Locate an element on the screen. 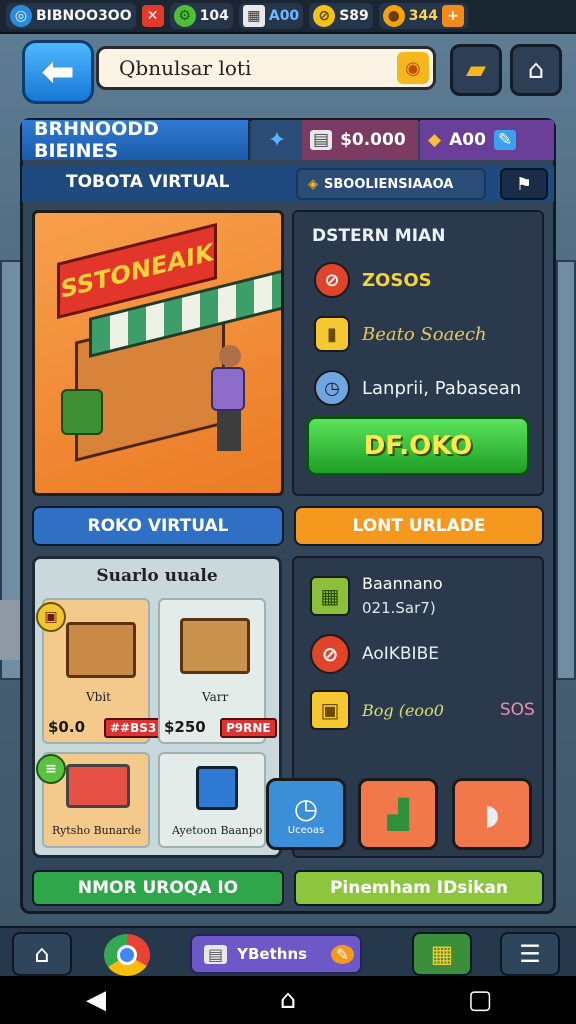 The image size is (576, 1024). stopwatch-icon: ◷ is located at coordinates (306, 808).